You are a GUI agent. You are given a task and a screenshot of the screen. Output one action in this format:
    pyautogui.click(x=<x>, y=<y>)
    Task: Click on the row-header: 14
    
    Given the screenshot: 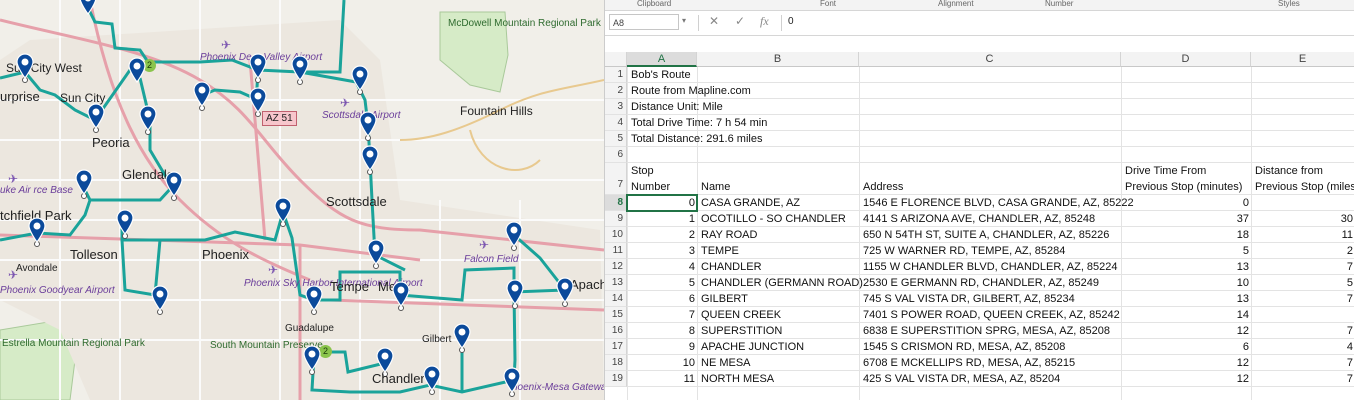 What is the action you would take?
    pyautogui.click(x=616, y=299)
    